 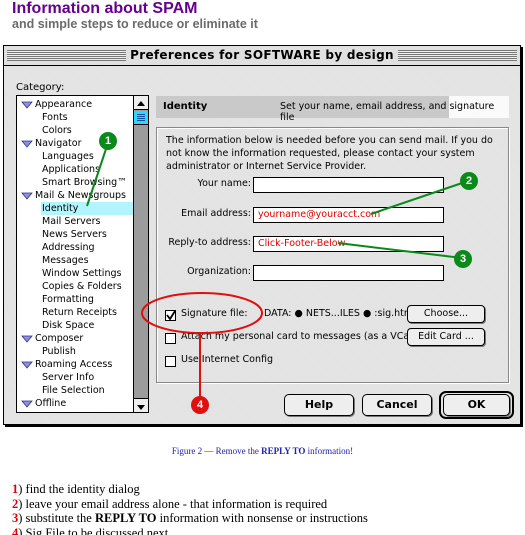 What do you see at coordinates (63, 104) in the screenshot?
I see `category-item: Appearance` at bounding box center [63, 104].